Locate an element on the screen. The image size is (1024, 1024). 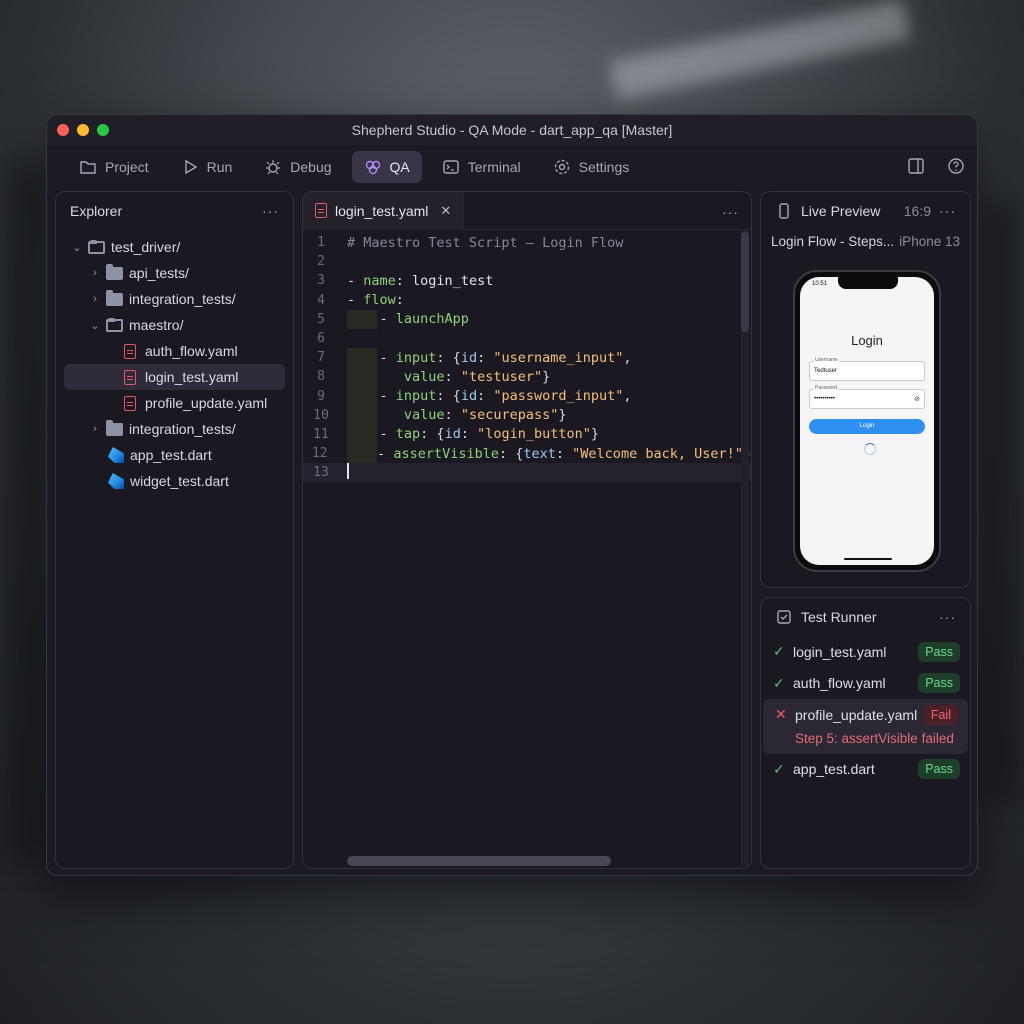
line-number: 6 is located at coordinates (321, 339).